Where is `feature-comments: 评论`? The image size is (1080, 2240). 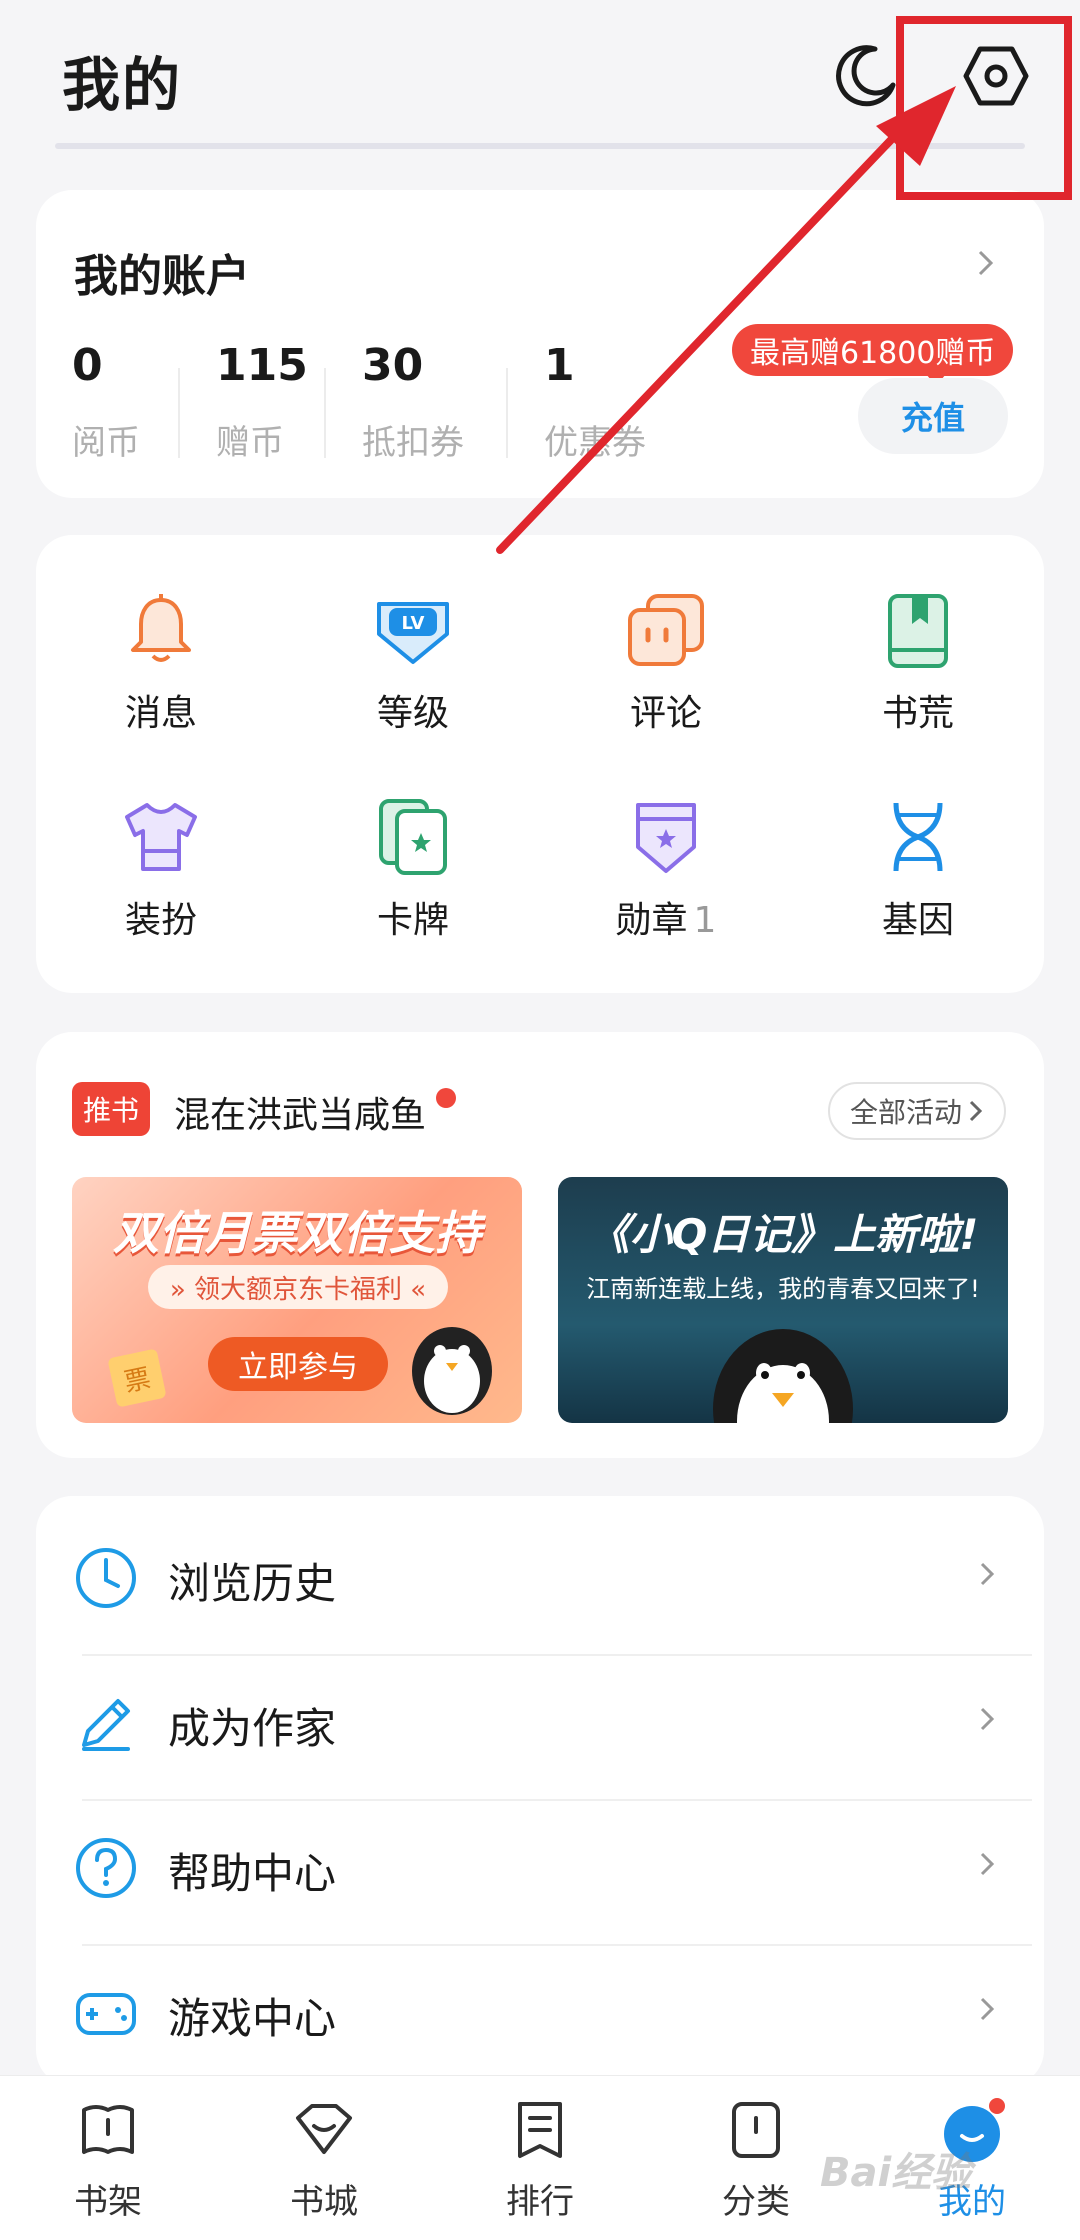 feature-comments: 评论 is located at coordinates (666, 663).